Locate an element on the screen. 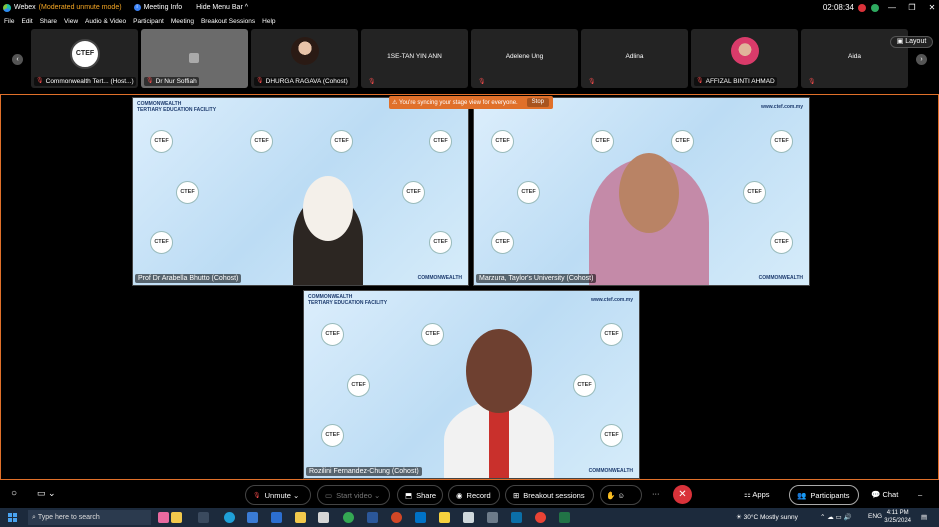 Image resolution: width=939 pixels, height=527 pixels. chat-label: Chat is located at coordinates (890, 494).